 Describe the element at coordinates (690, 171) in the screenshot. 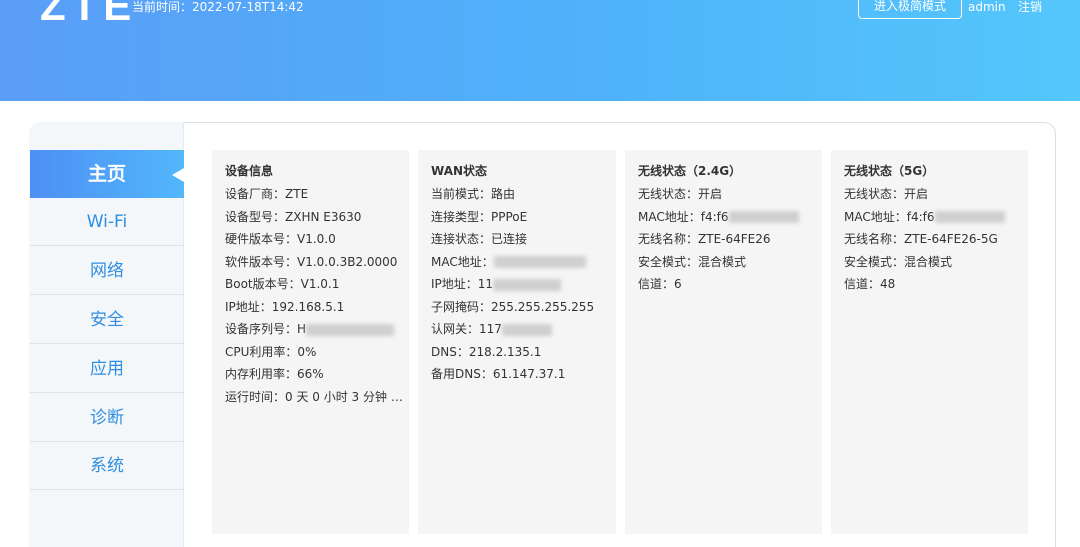

I see `wifi-24g-title: 无线状态（2.4G）` at that location.